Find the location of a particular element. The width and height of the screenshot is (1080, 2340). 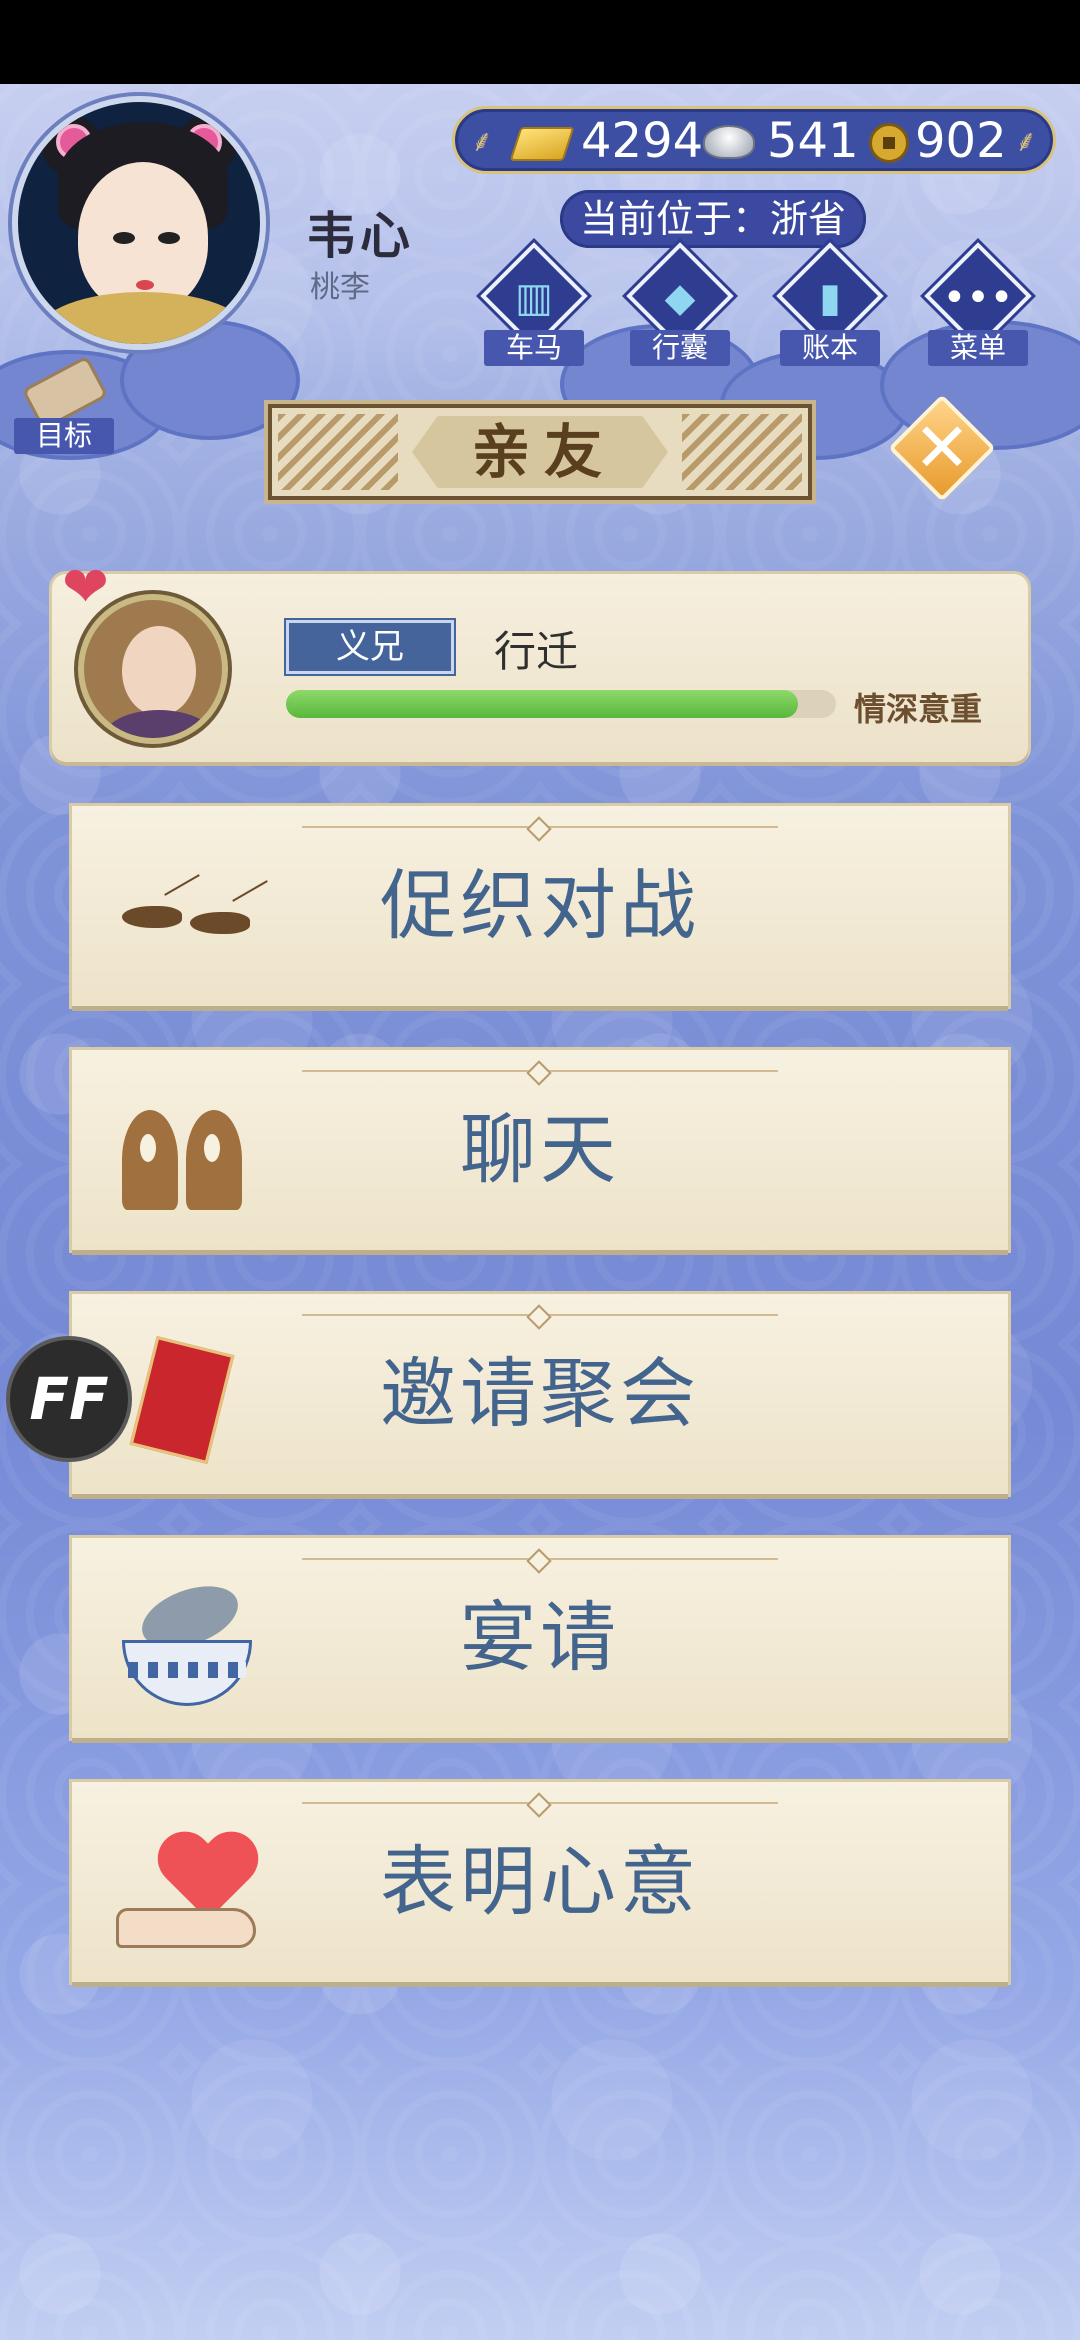

action-label: 促织对战 is located at coordinates (540, 905).